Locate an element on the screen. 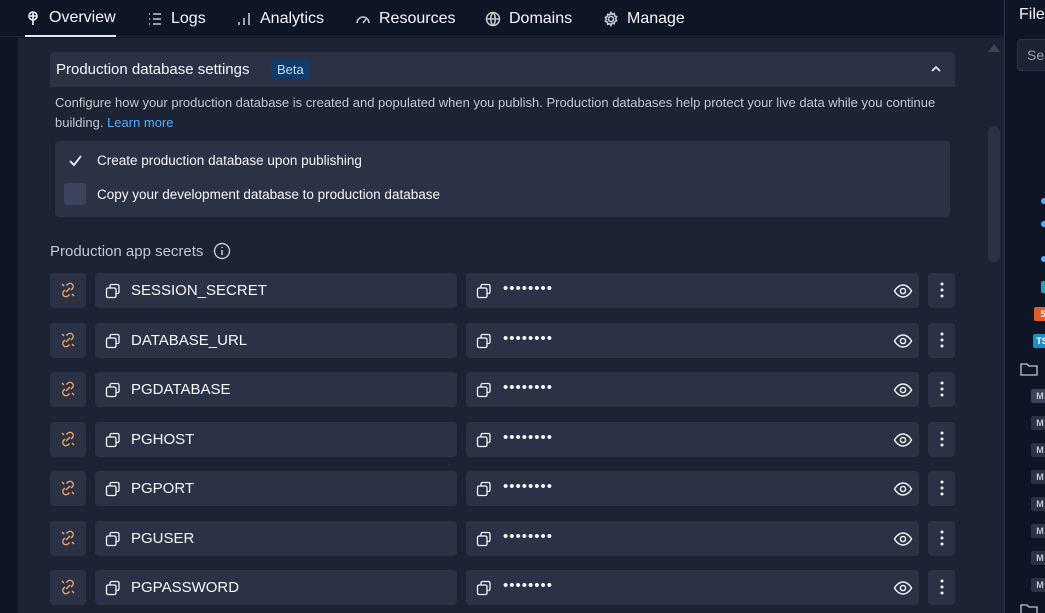 Image resolution: width=1045 pixels, height=613 pixels. database-settings-title: Production database settings is located at coordinates (153, 69).